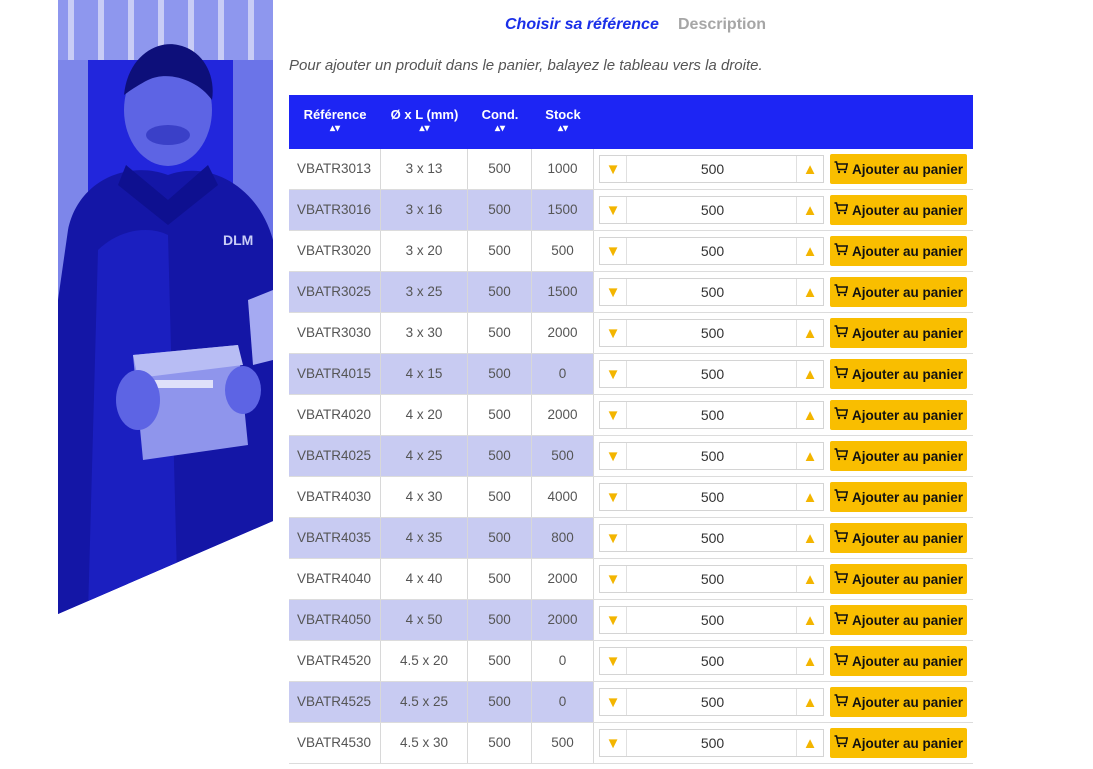 The width and height of the screenshot is (1093, 769). What do you see at coordinates (424, 333) in the screenshot?
I see `cell-dimensions: 3 x 30` at bounding box center [424, 333].